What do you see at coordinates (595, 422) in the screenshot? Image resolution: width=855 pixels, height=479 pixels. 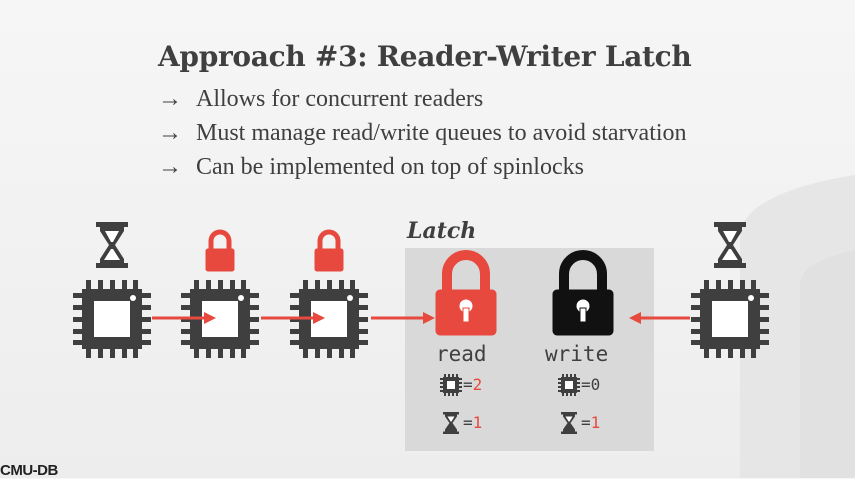 I see `write-wait-value: 1` at bounding box center [595, 422].